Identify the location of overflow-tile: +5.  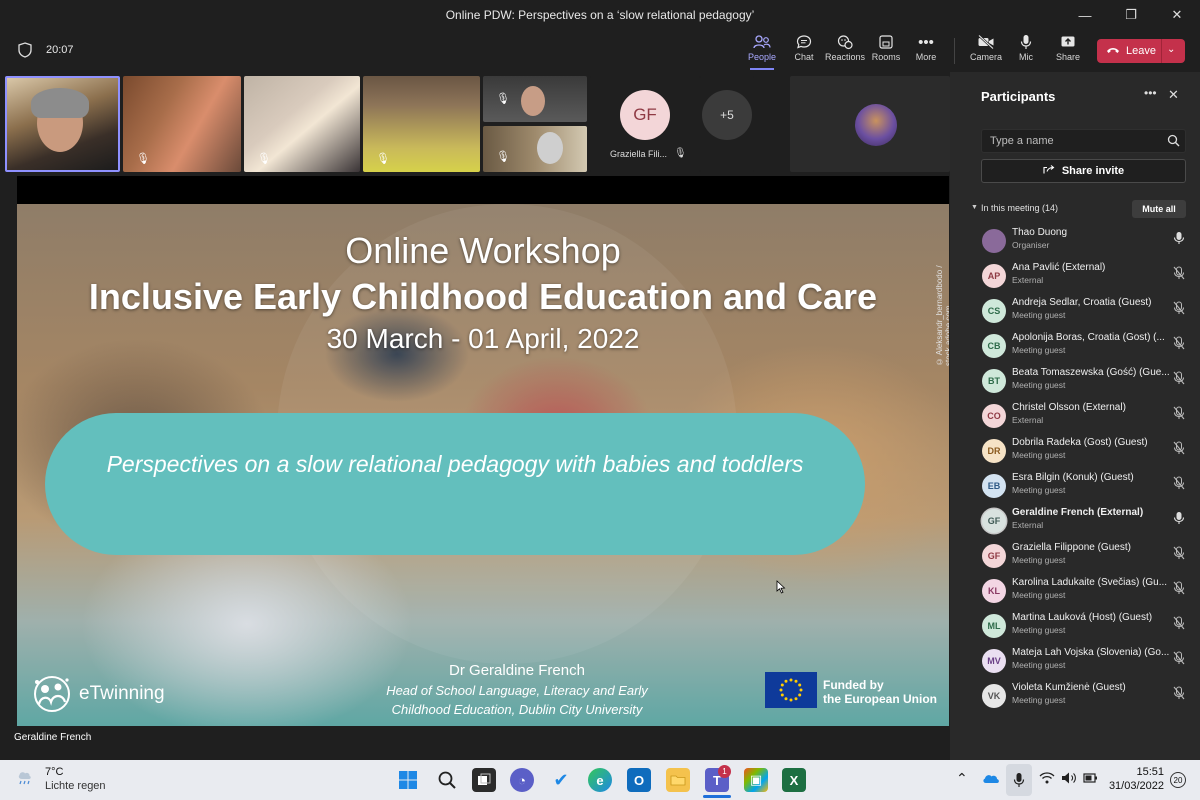
(727, 124).